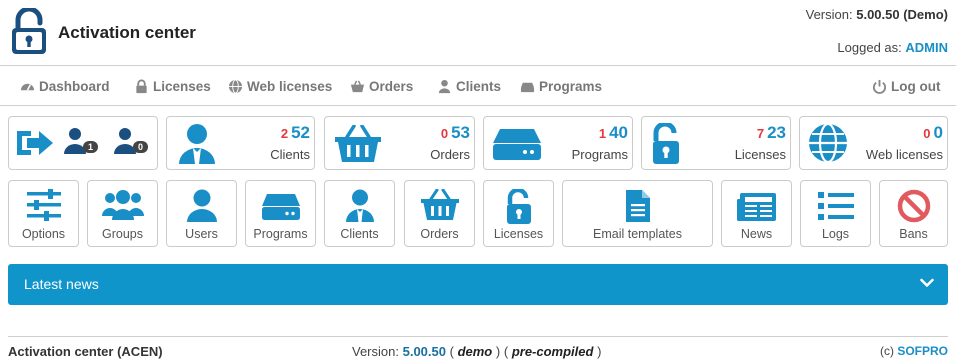 Image resolution: width=956 pixels, height=362 pixels. What do you see at coordinates (469, 86) in the screenshot?
I see `nav-clients: Clients` at bounding box center [469, 86].